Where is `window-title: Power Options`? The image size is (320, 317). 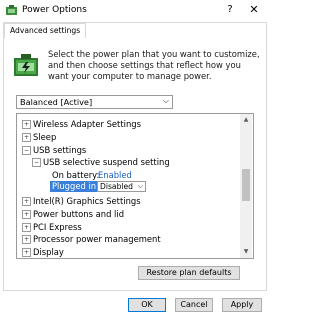
window-title: Power Options is located at coordinates (54, 10).